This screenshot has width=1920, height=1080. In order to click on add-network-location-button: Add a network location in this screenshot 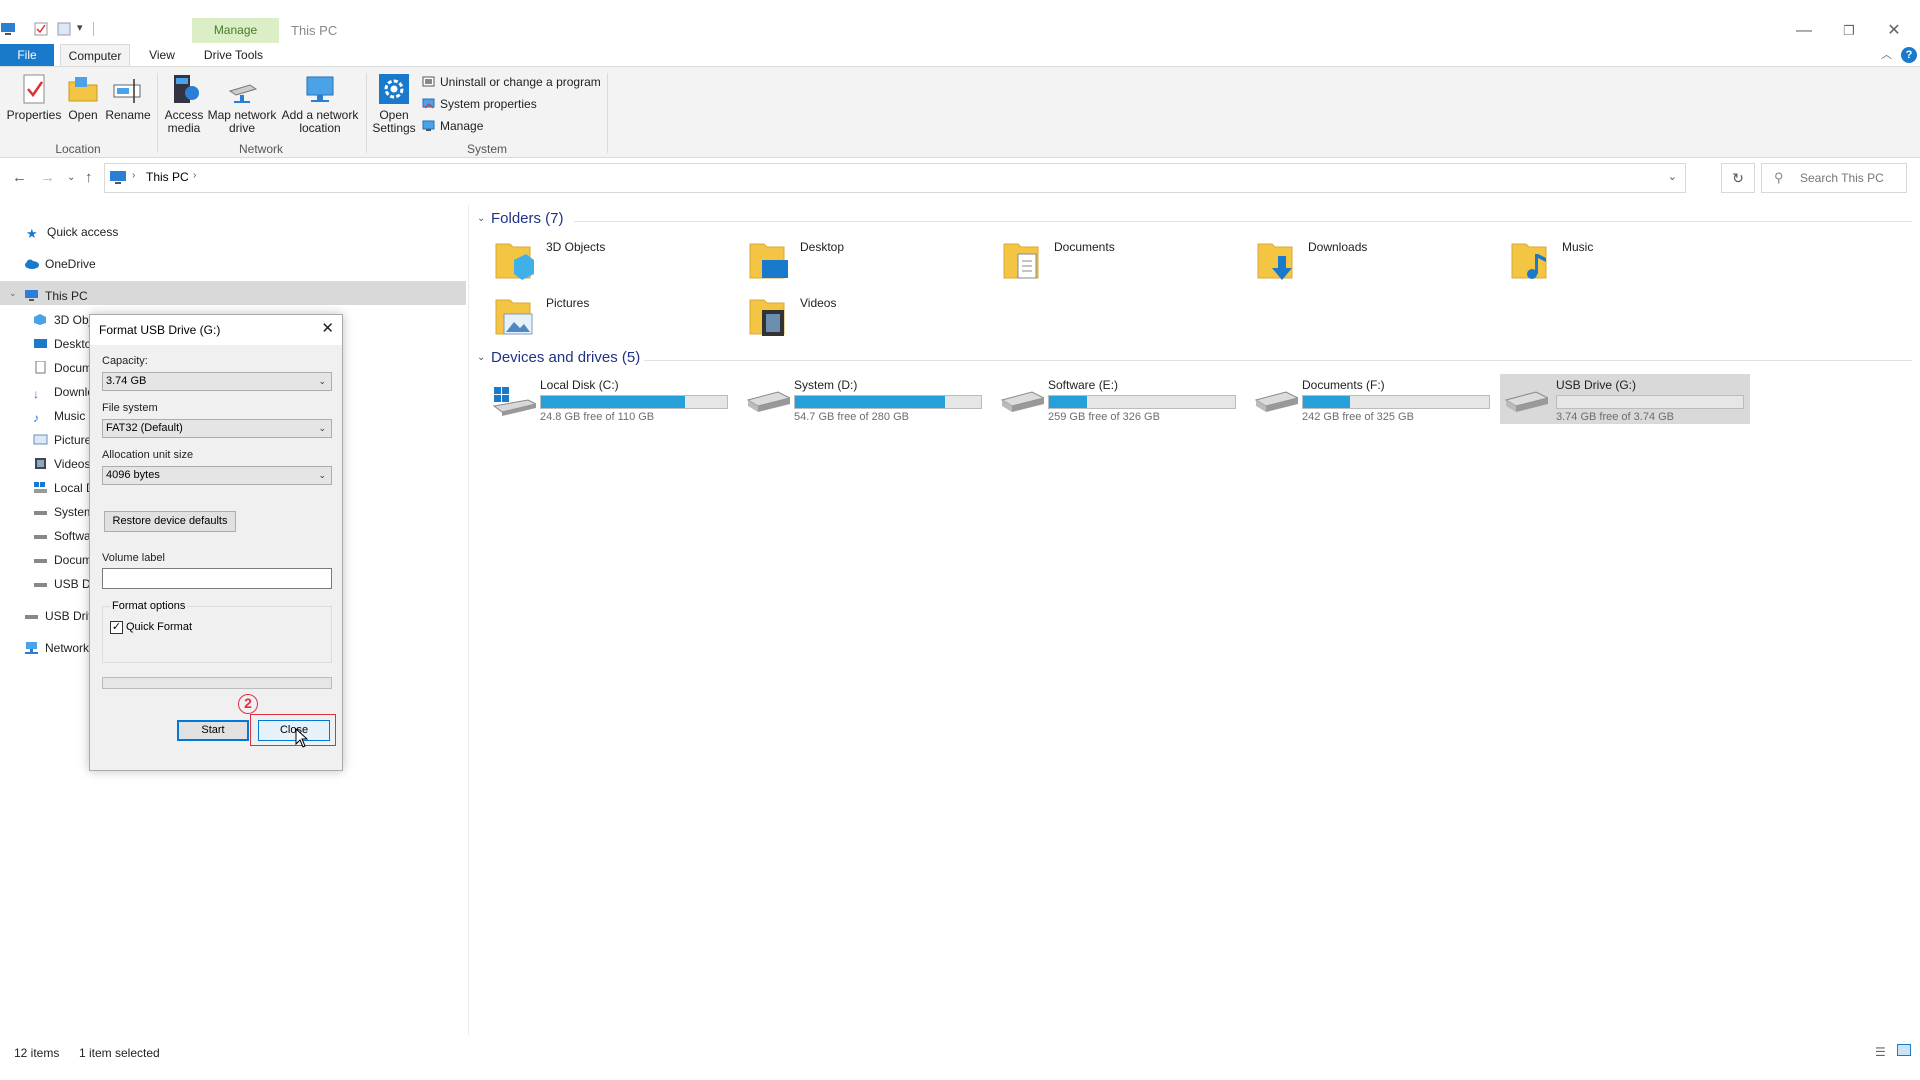, I will do `click(320, 104)`.